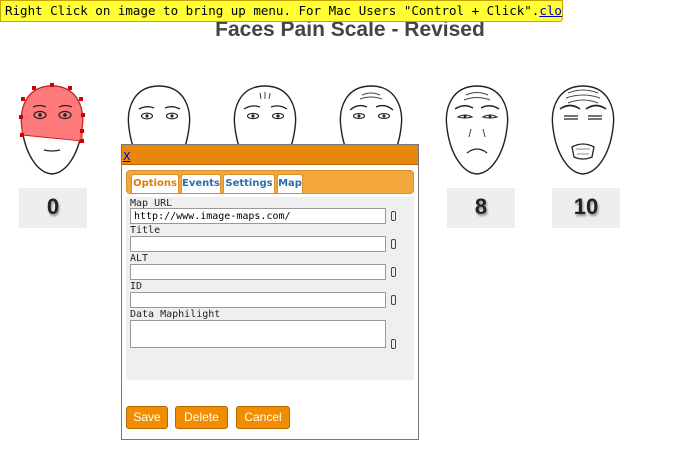  I want to click on tab-options: Options, so click(155, 183).